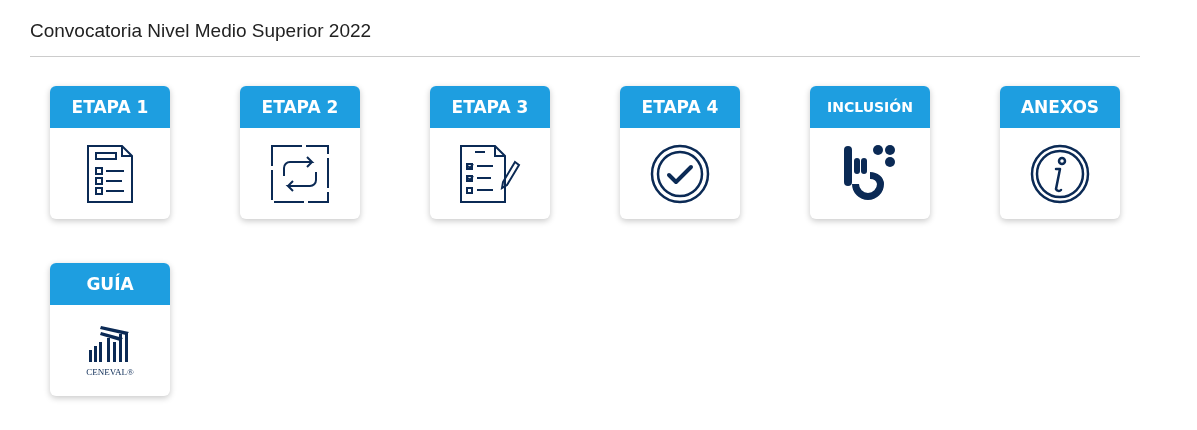 The image size is (1197, 430). I want to click on card-header: INCLUSIÓN, so click(870, 107).